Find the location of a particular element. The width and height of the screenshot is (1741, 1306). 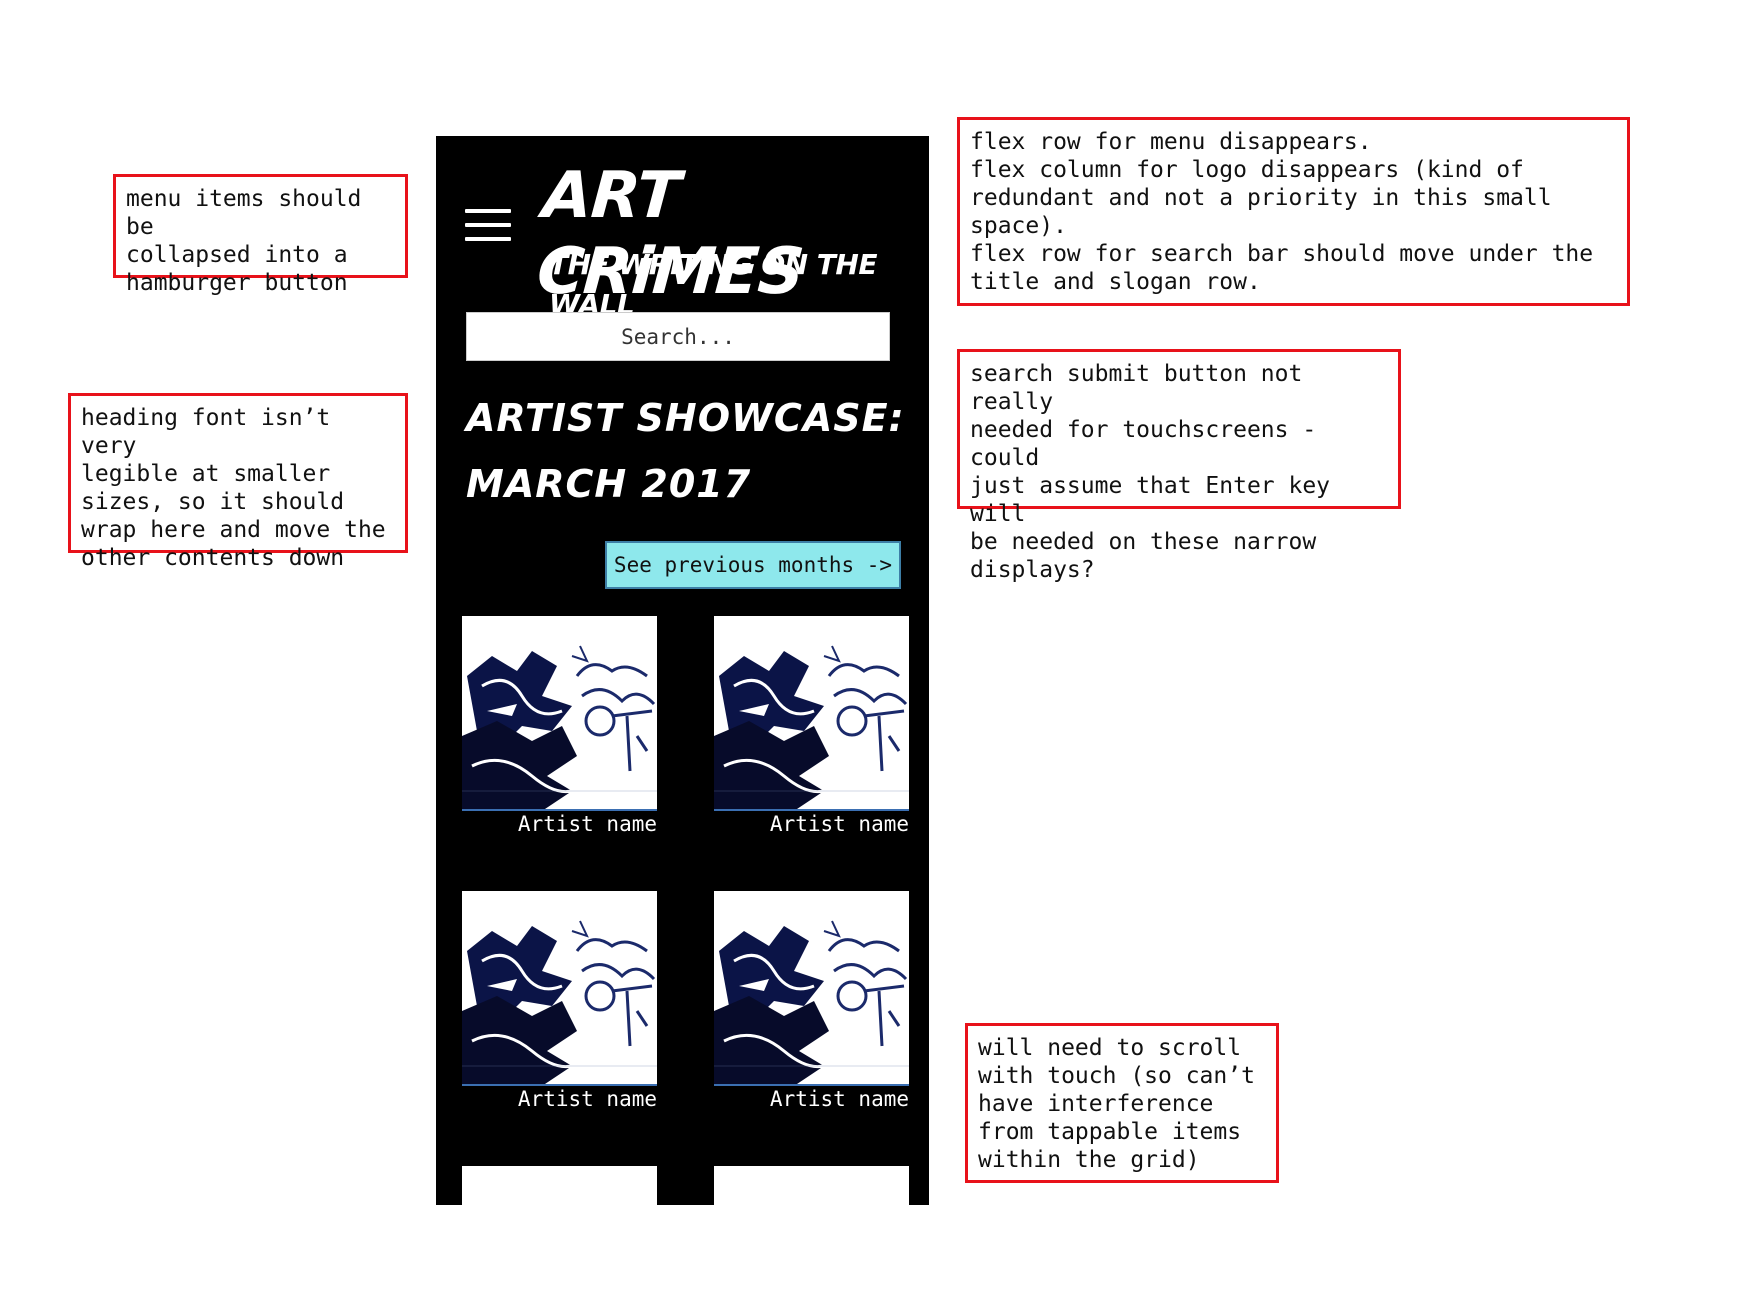

hamburger-menu-icon is located at coordinates (488, 226).